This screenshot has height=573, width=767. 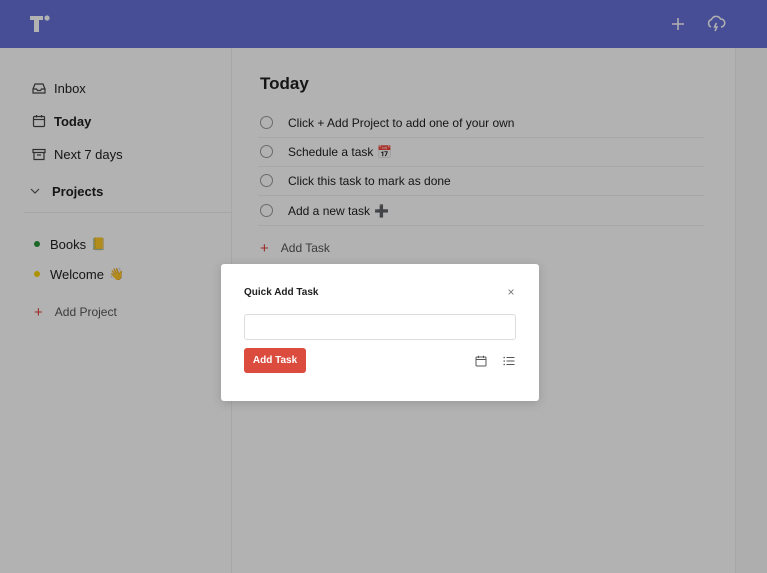 What do you see at coordinates (275, 360) in the screenshot?
I see `add-task-submit-button: Add Task` at bounding box center [275, 360].